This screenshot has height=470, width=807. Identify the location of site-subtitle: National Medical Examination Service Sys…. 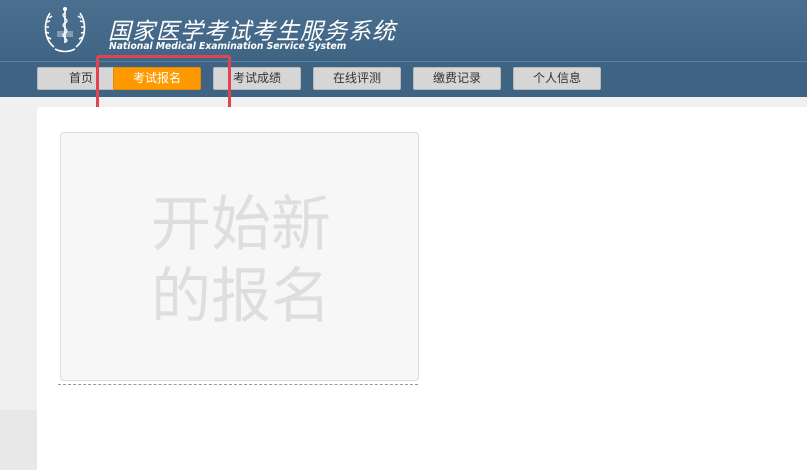
(228, 46).